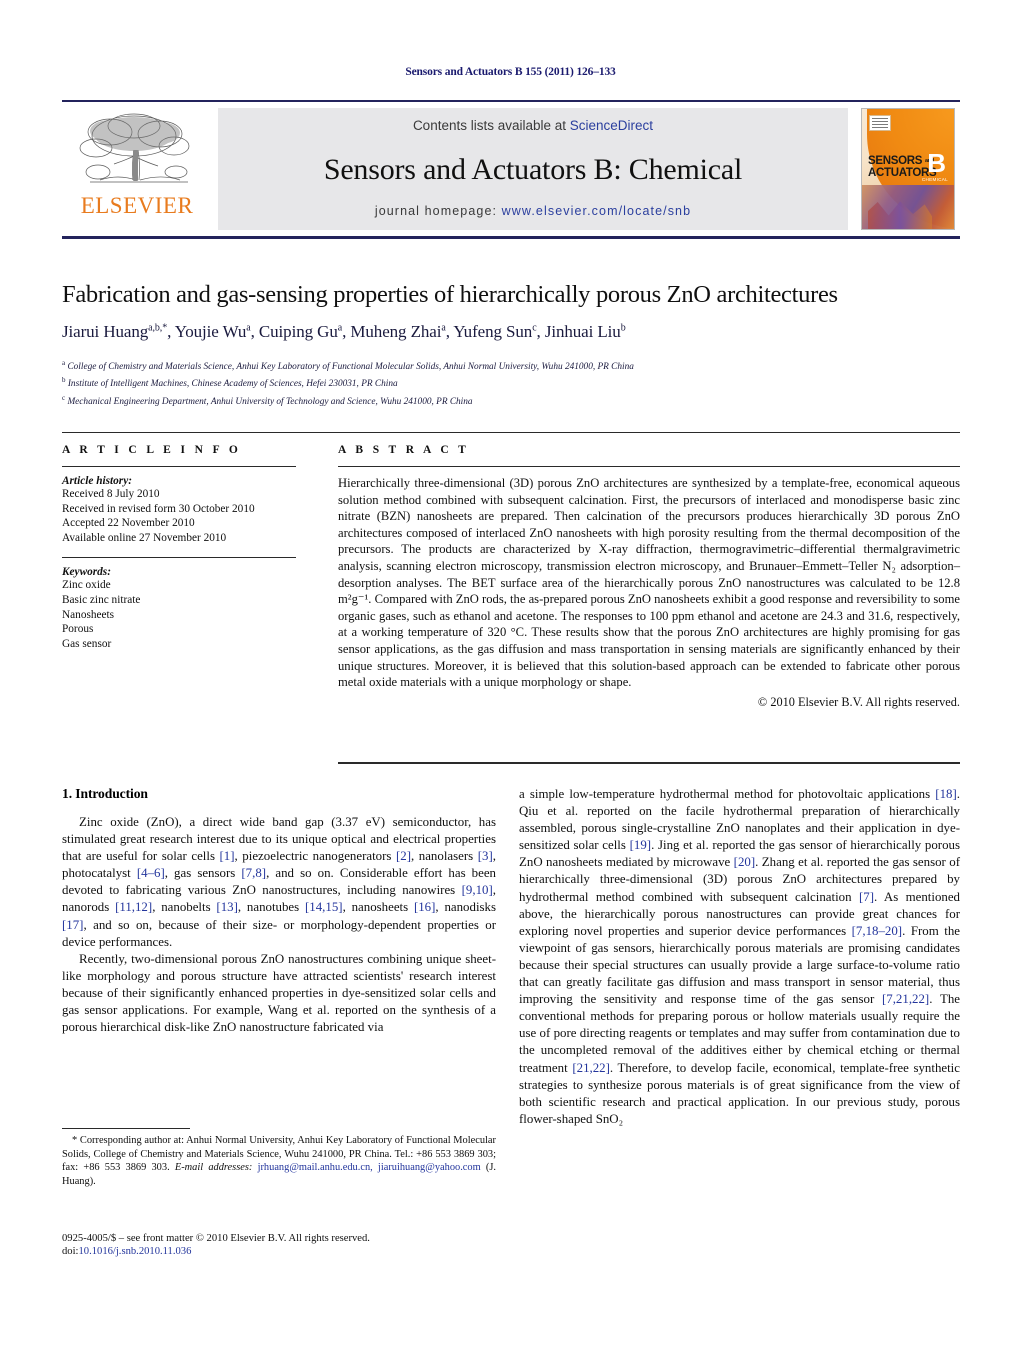 This screenshot has width=1021, height=1351. I want to click on article-history-item: Accepted 22 November 2010, so click(128, 523).